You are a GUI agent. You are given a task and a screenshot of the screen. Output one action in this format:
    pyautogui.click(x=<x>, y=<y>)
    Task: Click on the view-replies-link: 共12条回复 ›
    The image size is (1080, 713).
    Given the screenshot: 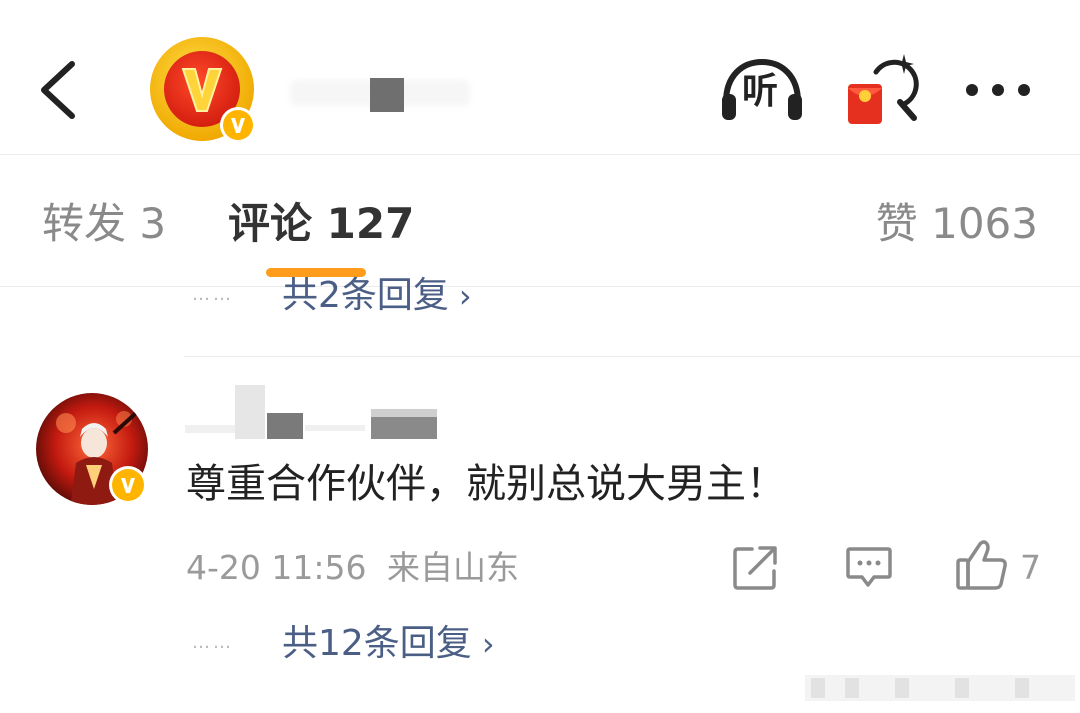 What is the action you would take?
    pyautogui.click(x=388, y=644)
    